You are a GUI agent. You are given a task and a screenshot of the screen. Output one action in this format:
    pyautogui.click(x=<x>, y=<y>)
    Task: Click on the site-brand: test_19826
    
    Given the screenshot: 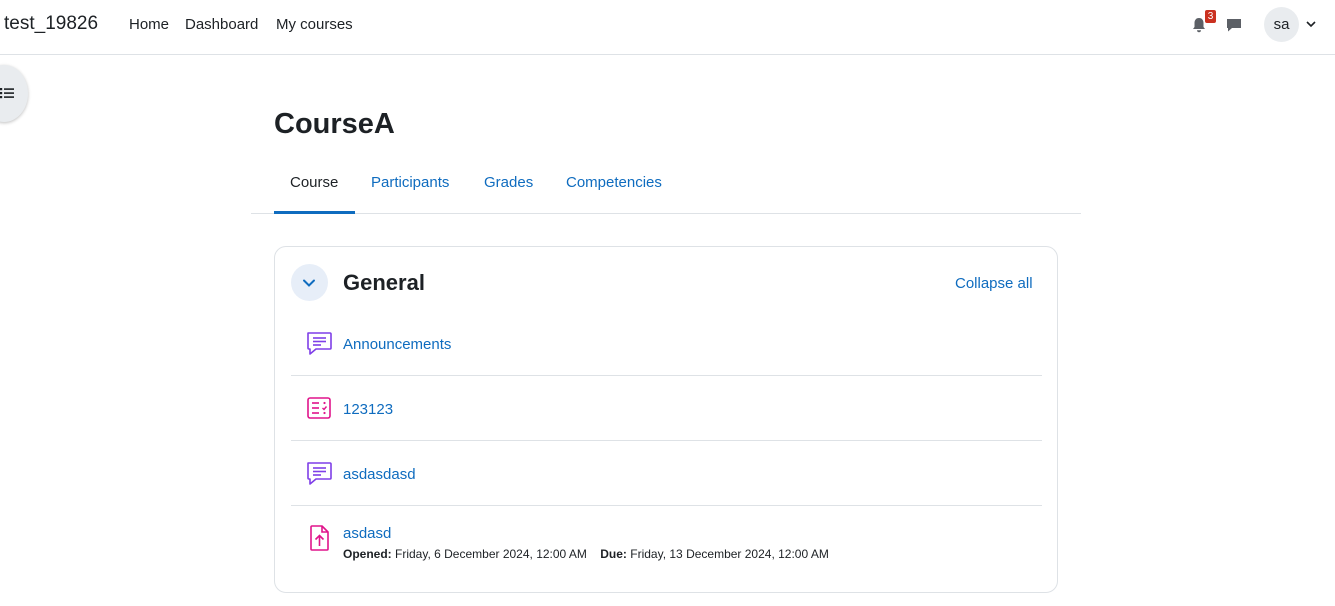 What is the action you would take?
    pyautogui.click(x=51, y=24)
    